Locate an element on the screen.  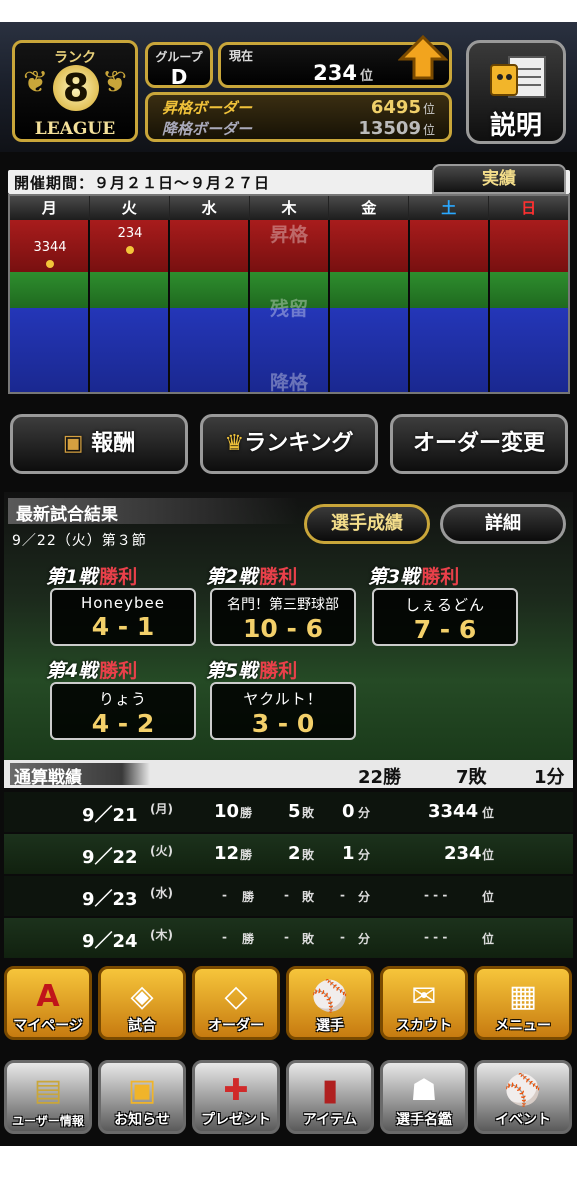
results-date: 9／22（火）第３節 is located at coordinates (79, 541).